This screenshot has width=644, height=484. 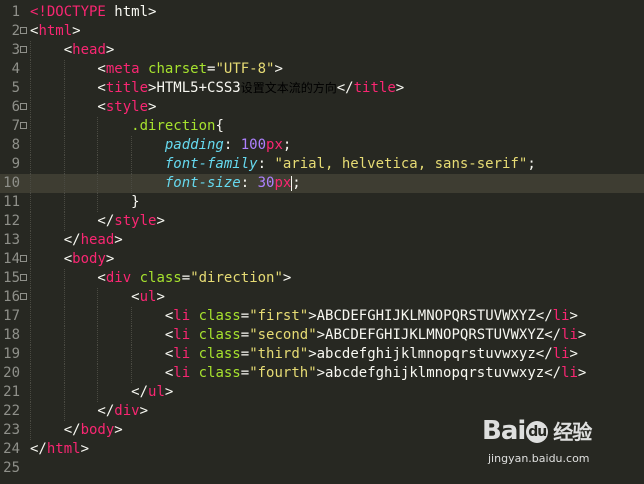 What do you see at coordinates (322, 50) in the screenshot?
I see `code-line: 3 <head>` at bounding box center [322, 50].